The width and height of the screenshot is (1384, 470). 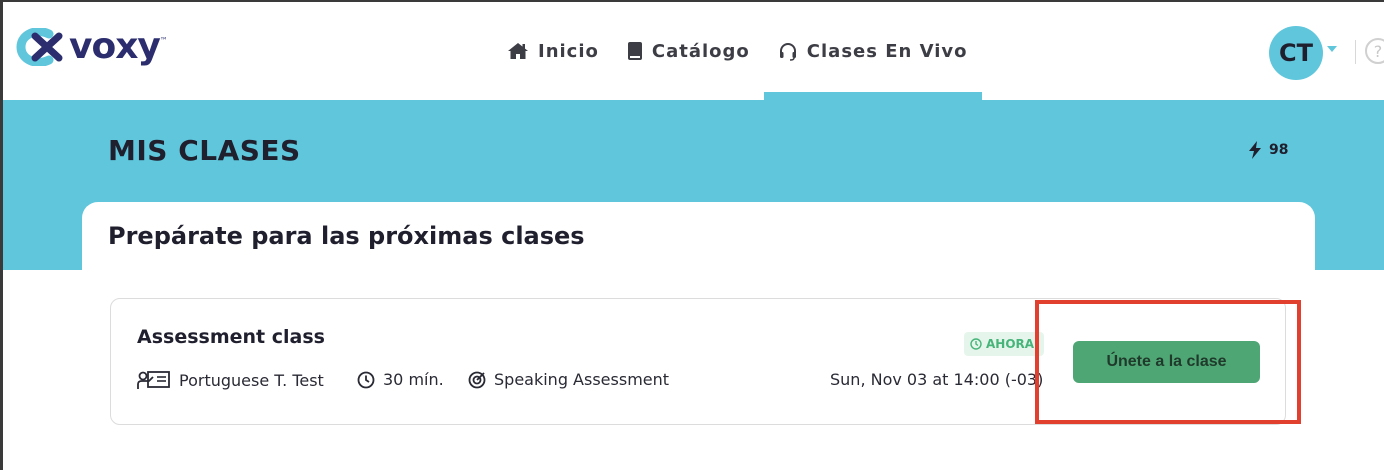 What do you see at coordinates (568, 51) in the screenshot?
I see `nav-item-label: Inicio` at bounding box center [568, 51].